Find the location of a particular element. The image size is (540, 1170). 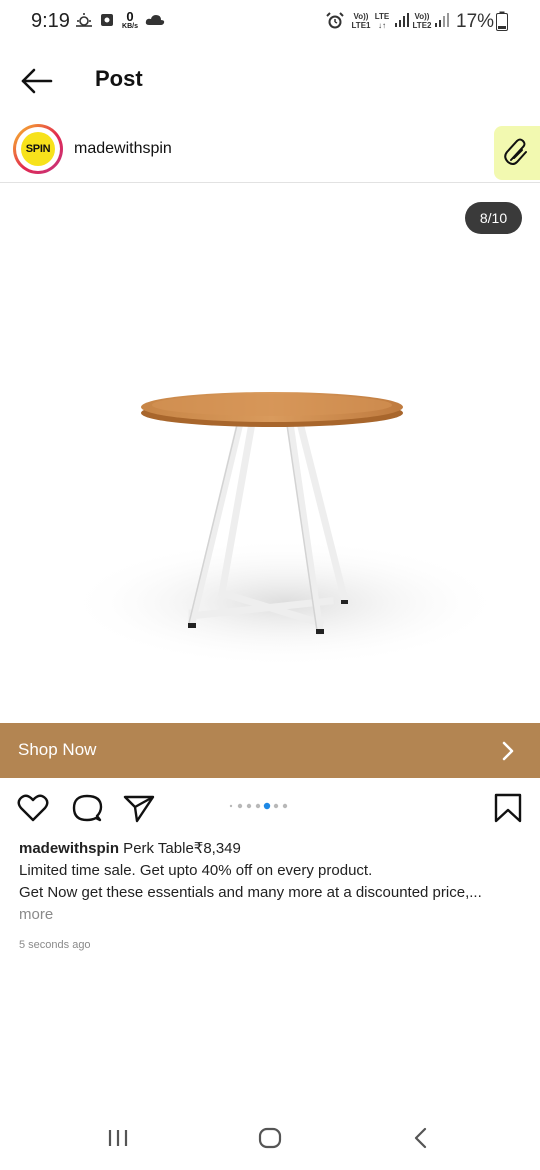

battery-icon is located at coordinates (502, 21).